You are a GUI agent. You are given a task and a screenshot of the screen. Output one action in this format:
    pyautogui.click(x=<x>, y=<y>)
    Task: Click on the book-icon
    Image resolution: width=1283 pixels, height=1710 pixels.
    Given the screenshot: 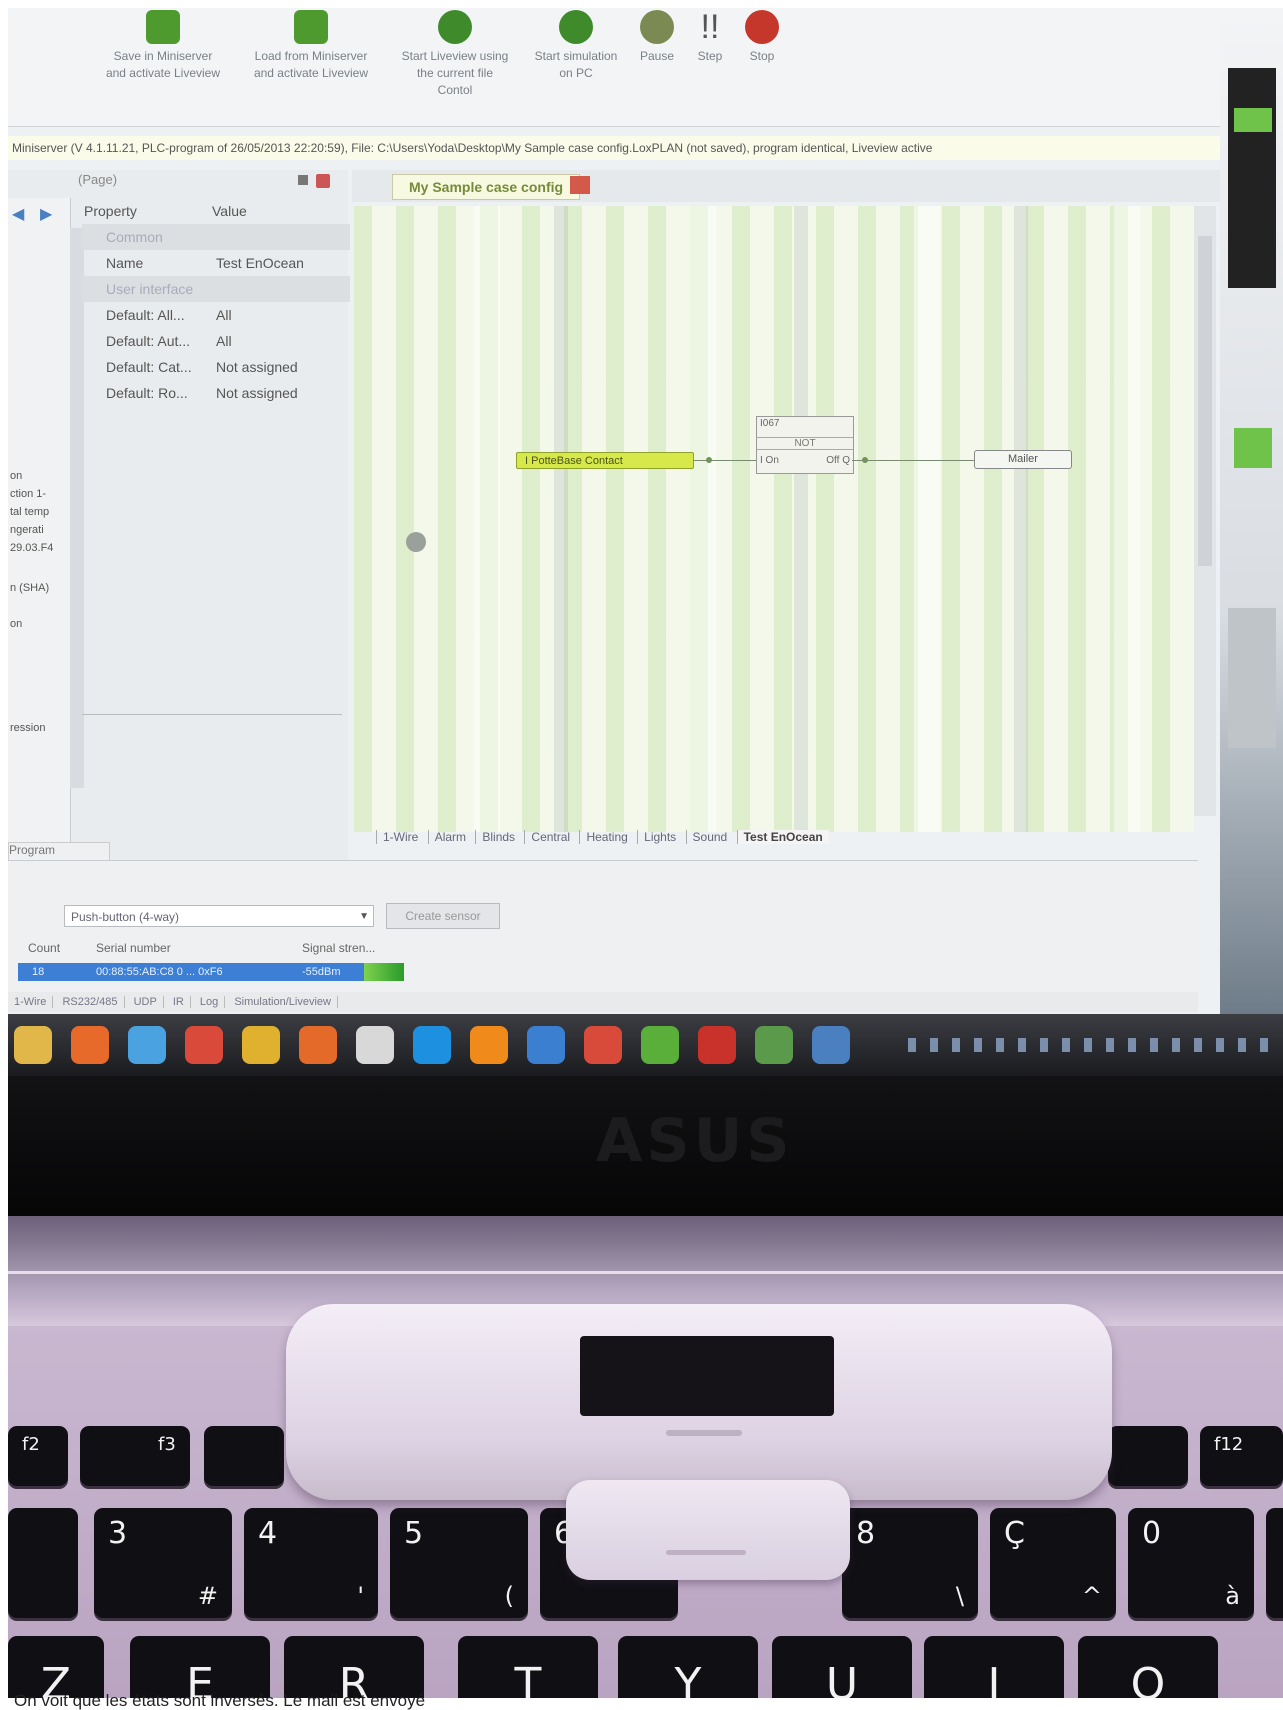 What is the action you would take?
    pyautogui.click(x=831, y=1045)
    